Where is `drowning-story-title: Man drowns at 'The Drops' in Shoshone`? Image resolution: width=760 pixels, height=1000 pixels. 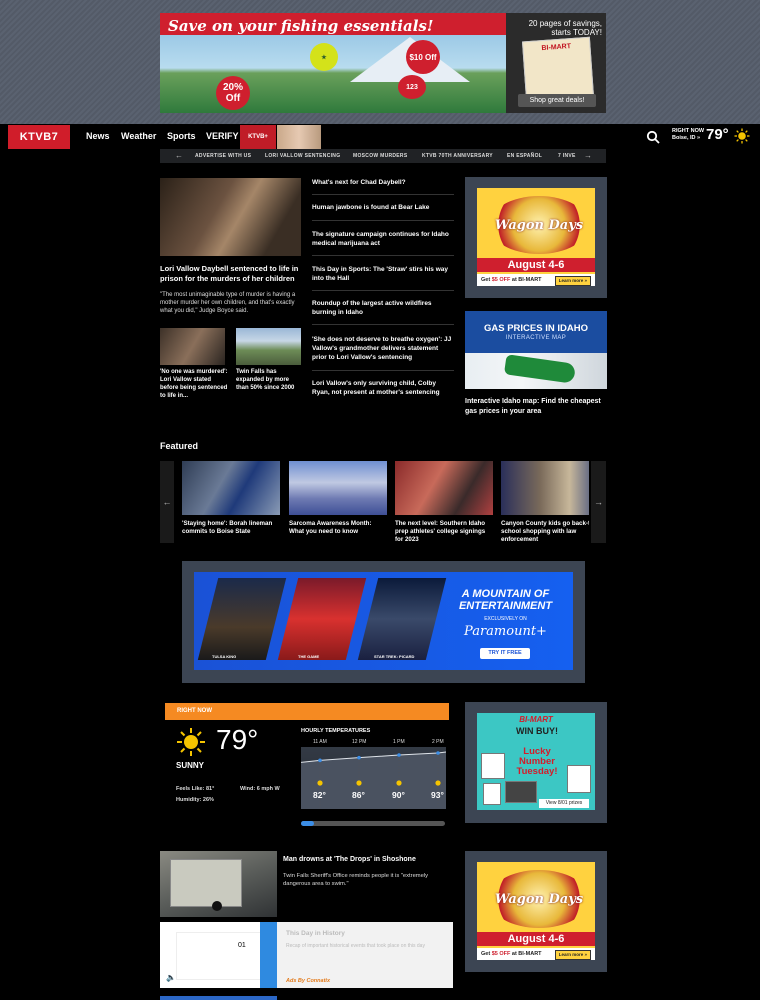 drowning-story-title: Man drowns at 'The Drops' in Shoshone is located at coordinates (349, 859).